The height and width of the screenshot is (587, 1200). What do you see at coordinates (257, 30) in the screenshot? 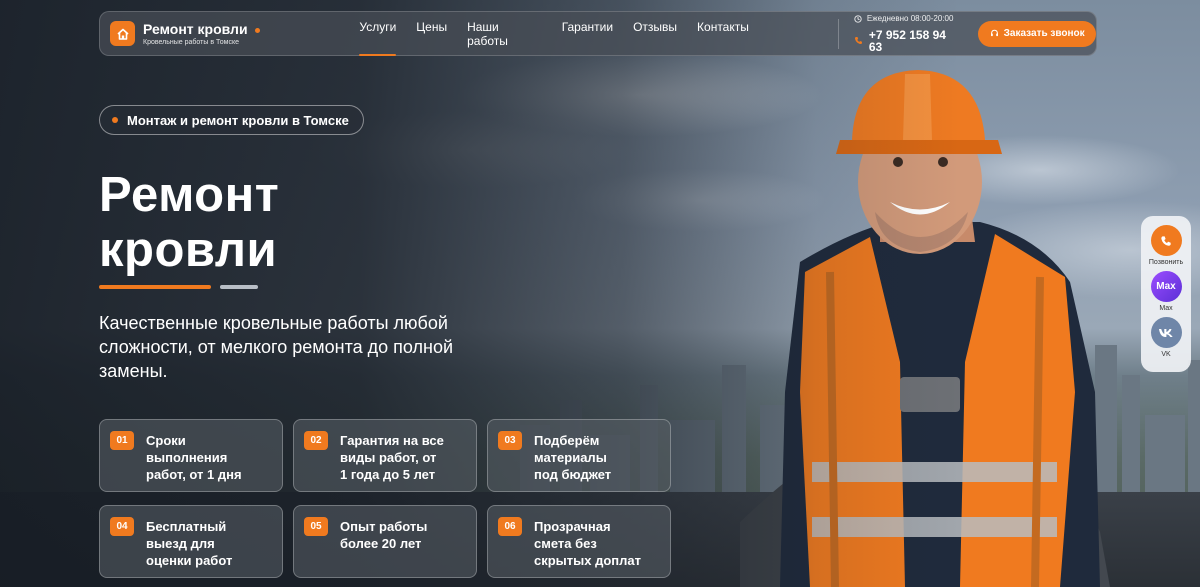
I see `brand-dot` at bounding box center [257, 30].